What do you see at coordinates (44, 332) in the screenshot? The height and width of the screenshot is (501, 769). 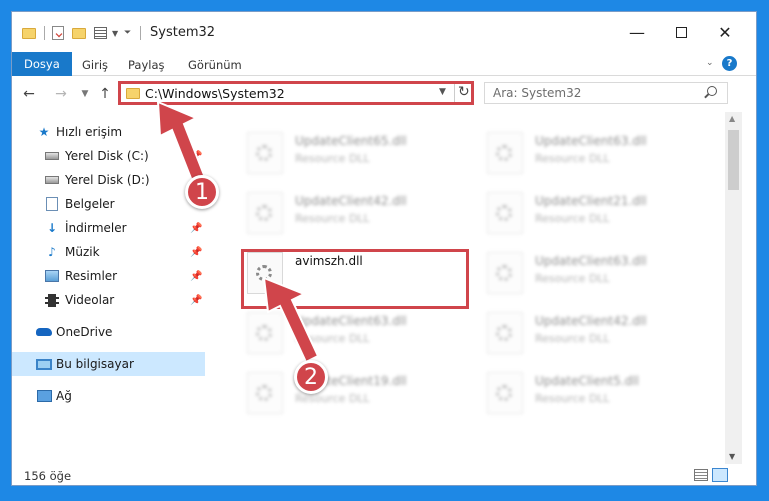 I see `onedrive-icon` at bounding box center [44, 332].